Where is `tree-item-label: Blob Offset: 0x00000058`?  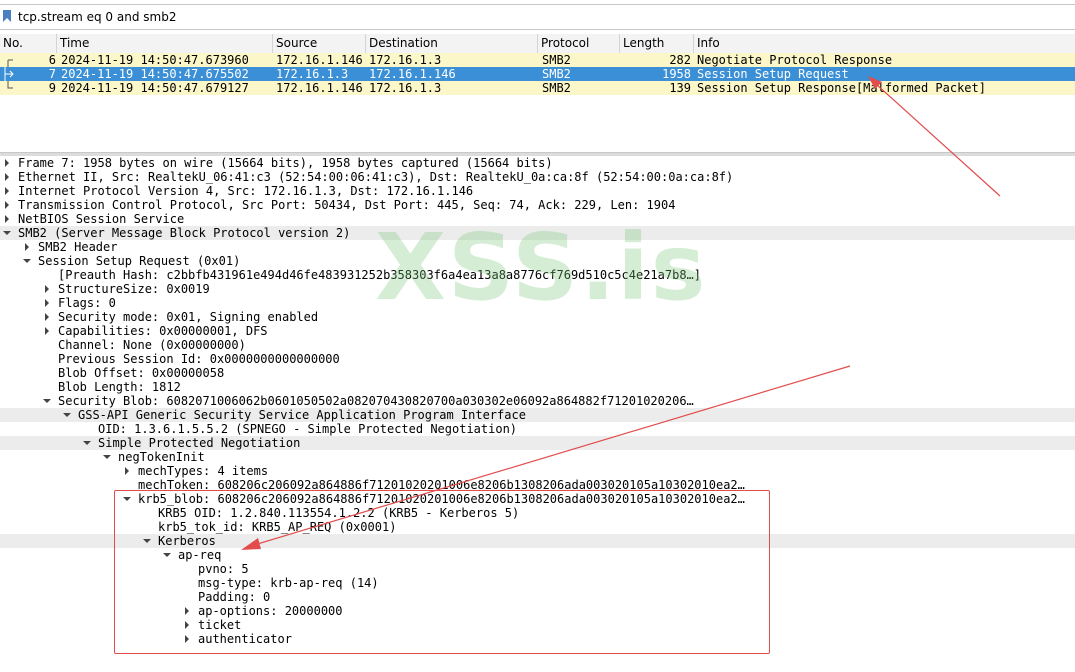
tree-item-label: Blob Offset: 0x00000058 is located at coordinates (141, 373).